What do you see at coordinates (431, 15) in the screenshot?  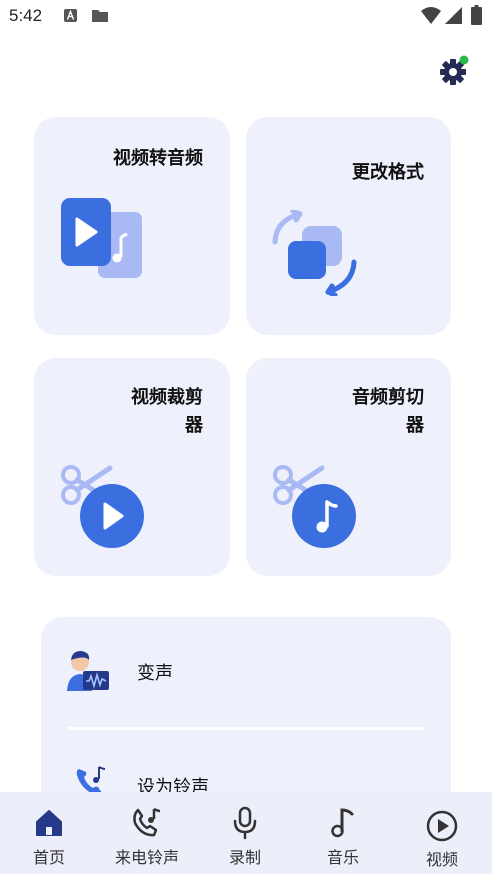 I see `wifi-icon` at bounding box center [431, 15].